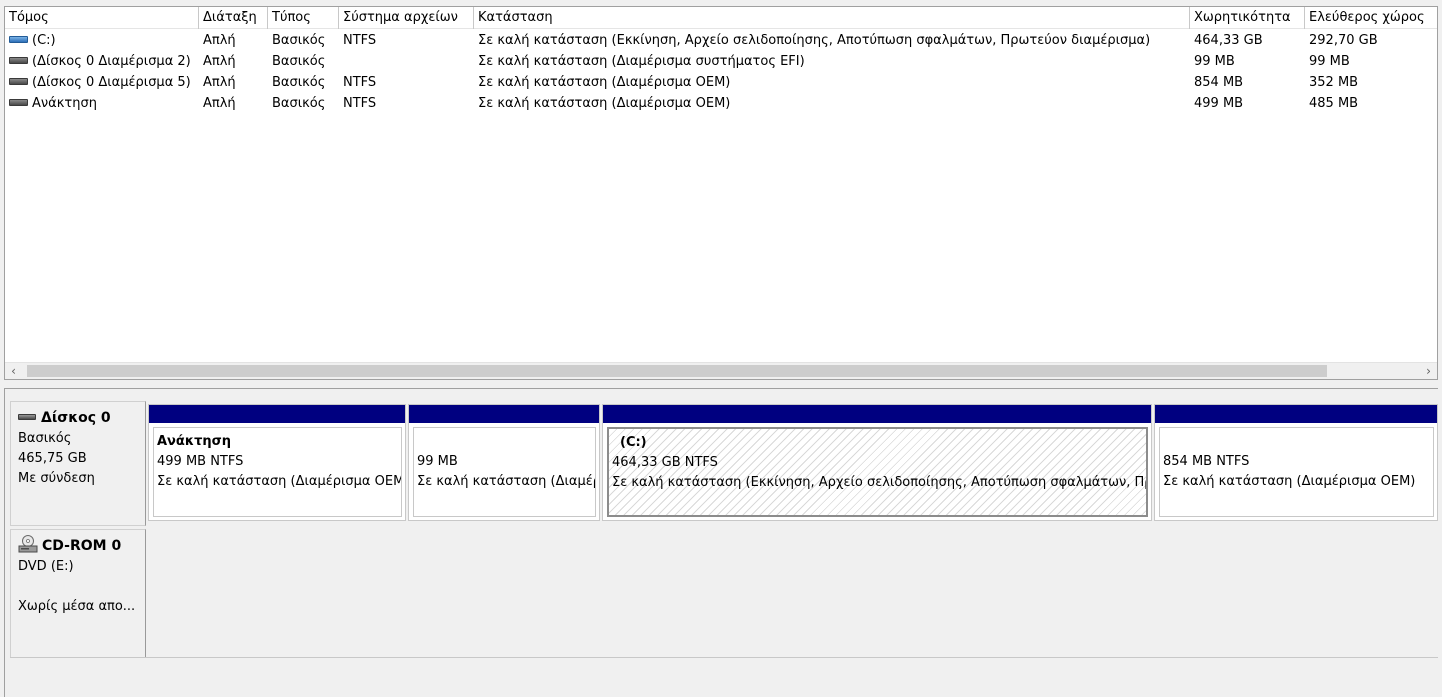 The image size is (1442, 697). What do you see at coordinates (111, 82) in the screenshot?
I see `volume-name: (Δίσκος 0 Διαμέρισμα 5)` at bounding box center [111, 82].